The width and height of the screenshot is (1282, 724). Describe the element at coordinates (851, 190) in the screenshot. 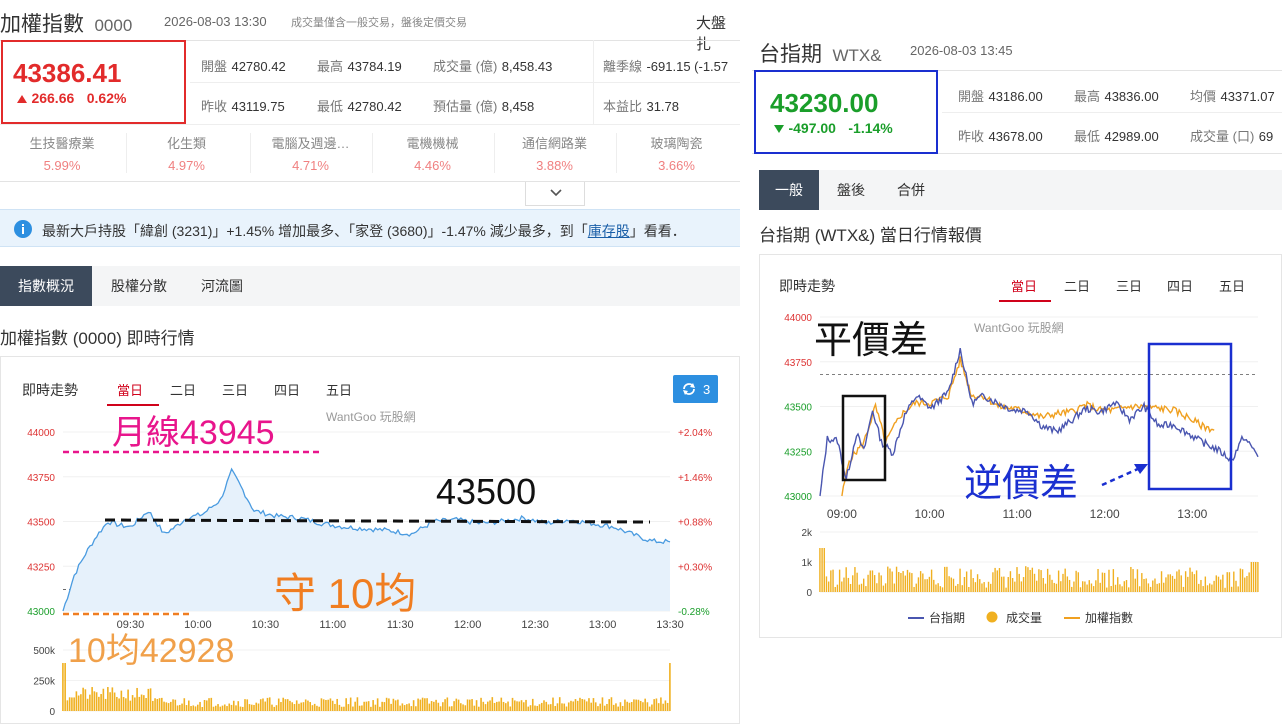

I see `tab-after-hours: 盤後` at that location.